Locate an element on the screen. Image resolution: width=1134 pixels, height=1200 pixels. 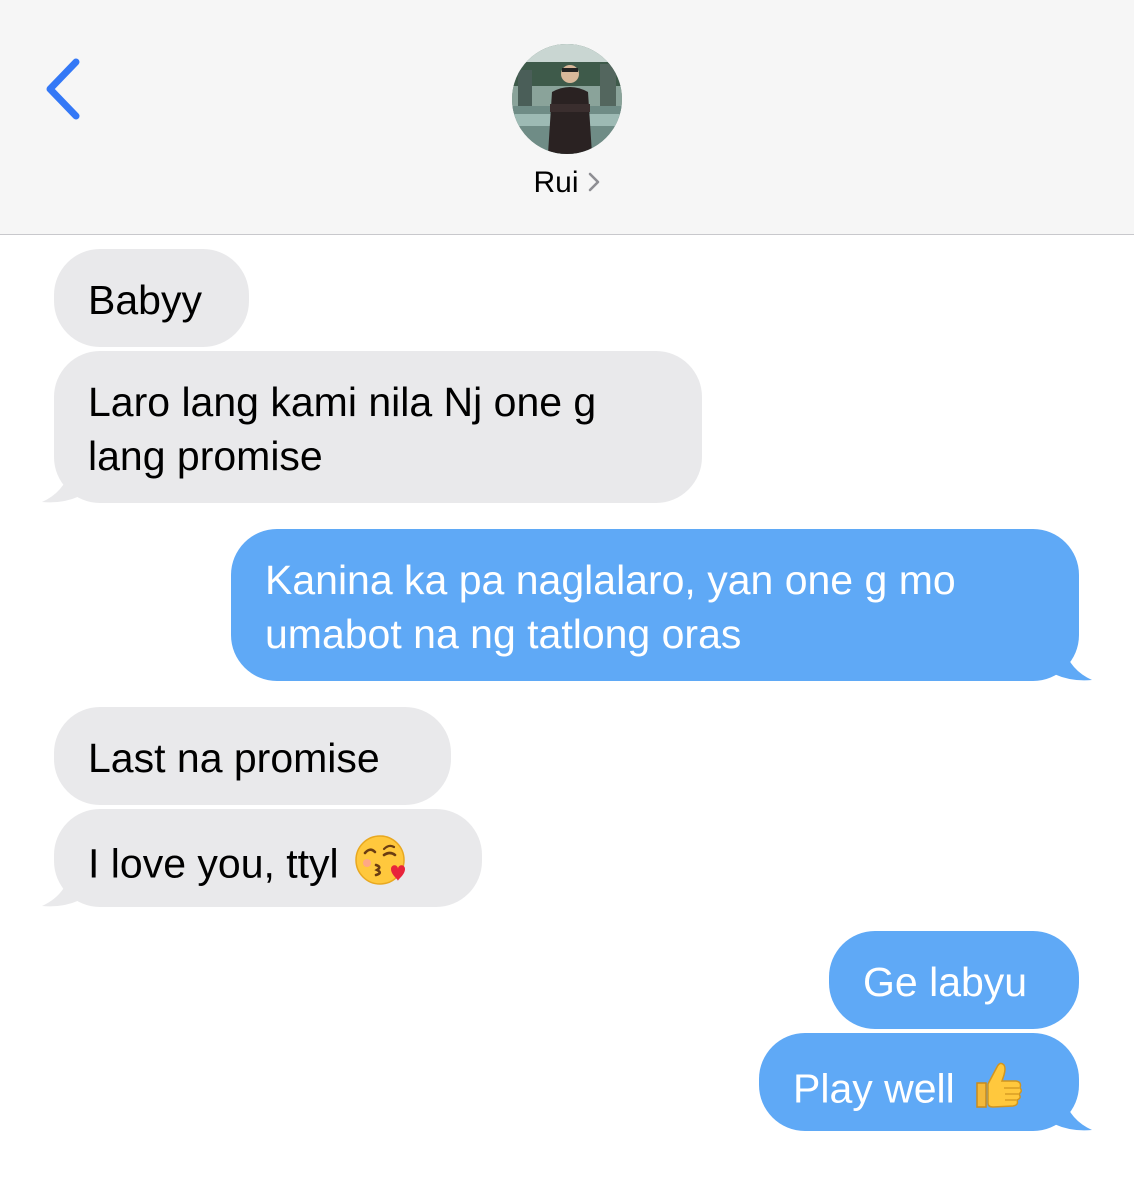
incoming-message-bubble: I love you, ttyl is located at coordinates (268, 858).